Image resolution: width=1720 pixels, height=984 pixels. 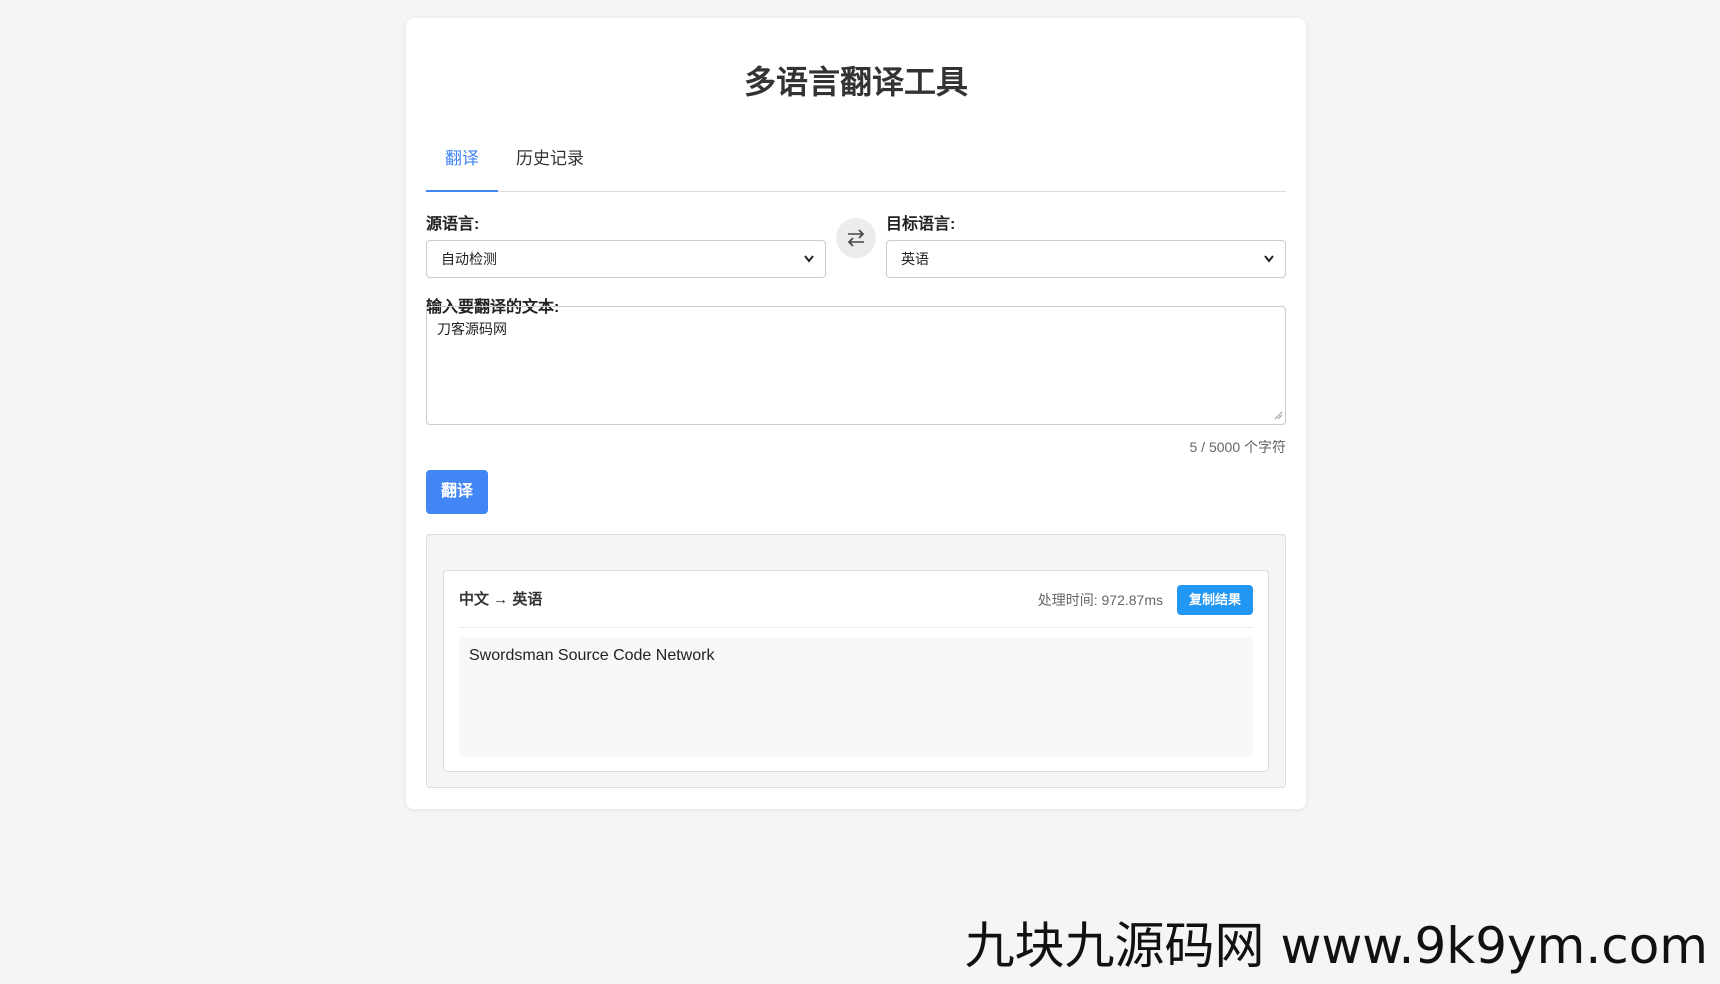 I want to click on target-language-value: 英语, so click(x=915, y=259).